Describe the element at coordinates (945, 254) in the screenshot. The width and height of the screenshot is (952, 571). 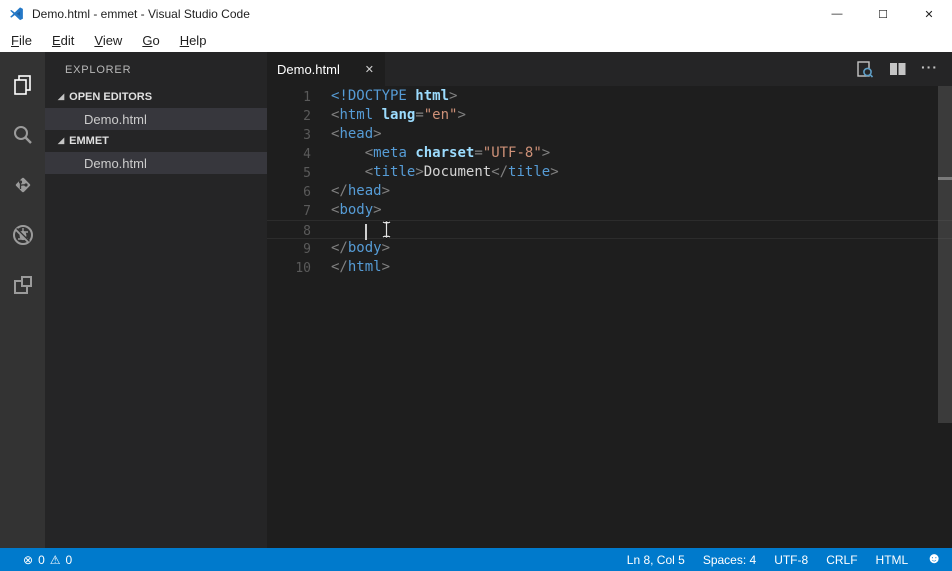
I see `editor-scrollbar` at that location.